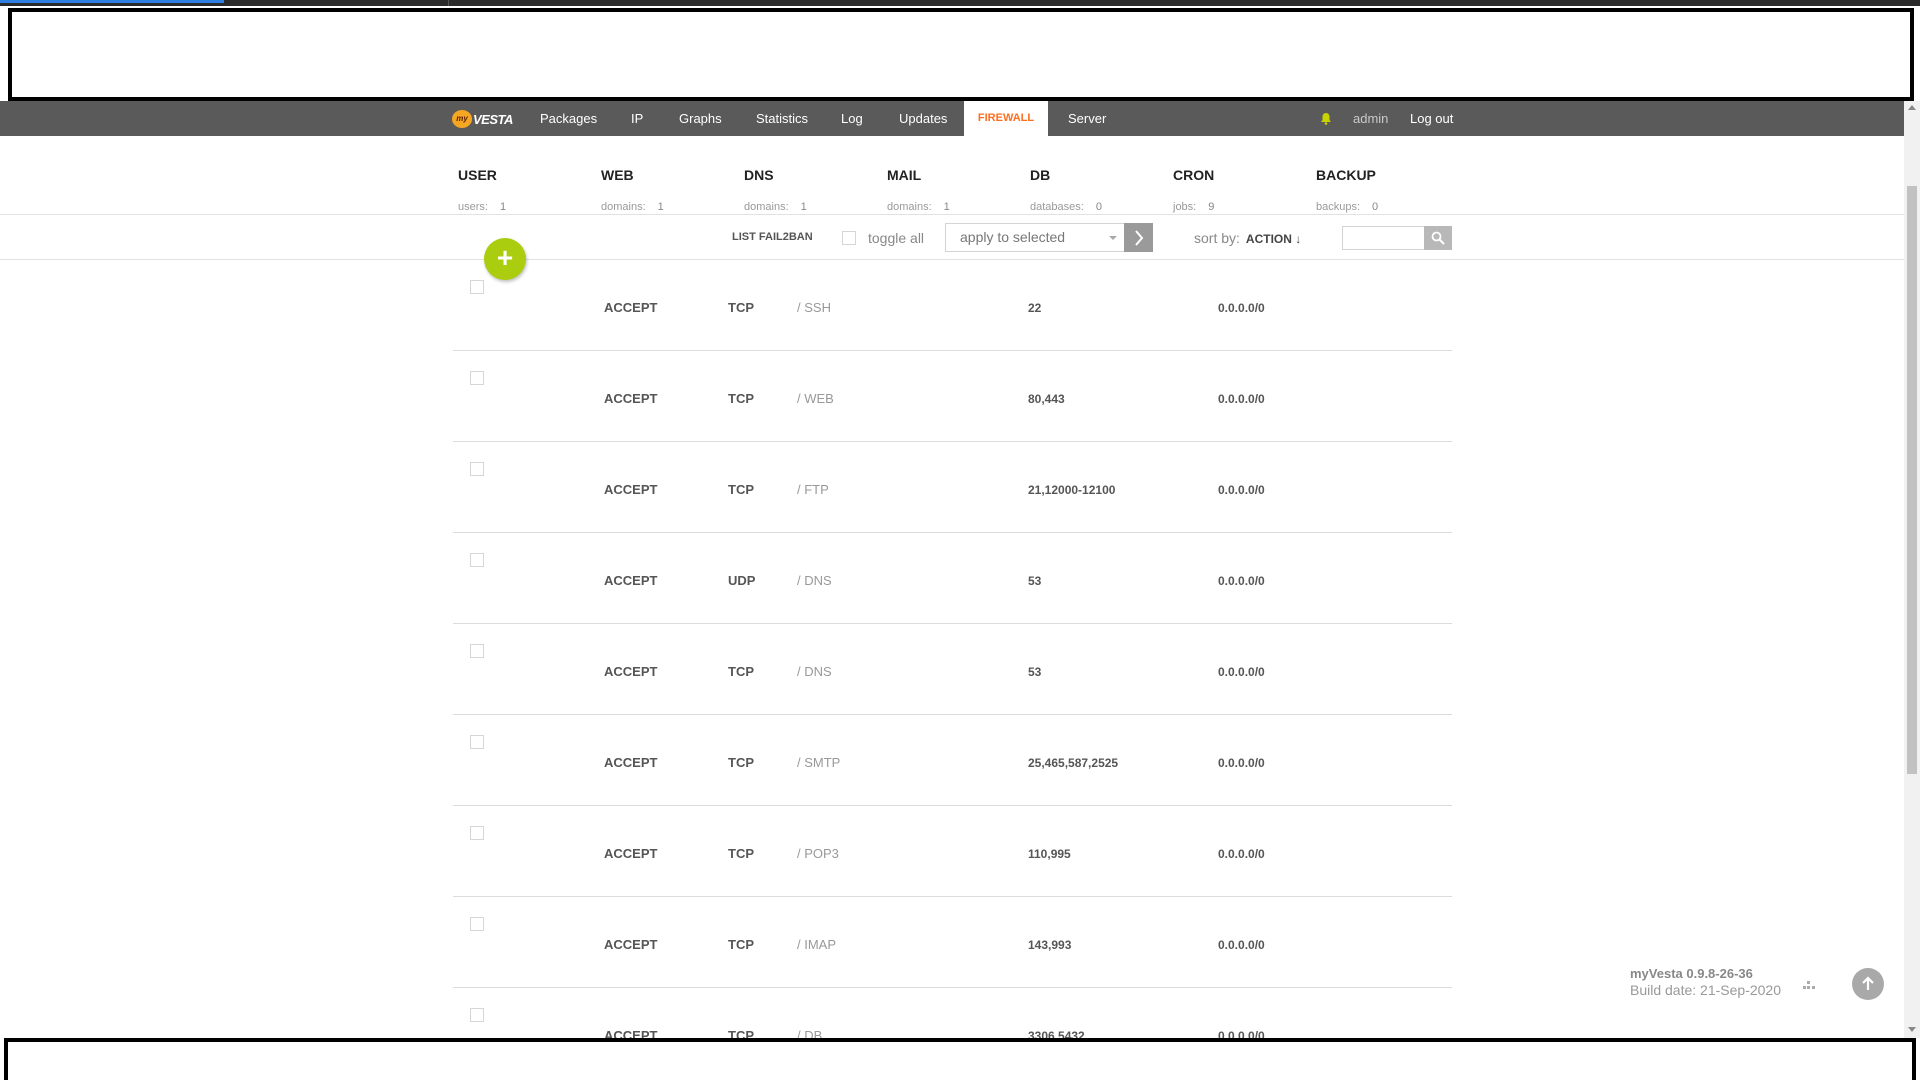 The height and width of the screenshot is (1080, 1920). What do you see at coordinates (1040, 175) in the screenshot?
I see `stat-db-title: DB` at bounding box center [1040, 175].